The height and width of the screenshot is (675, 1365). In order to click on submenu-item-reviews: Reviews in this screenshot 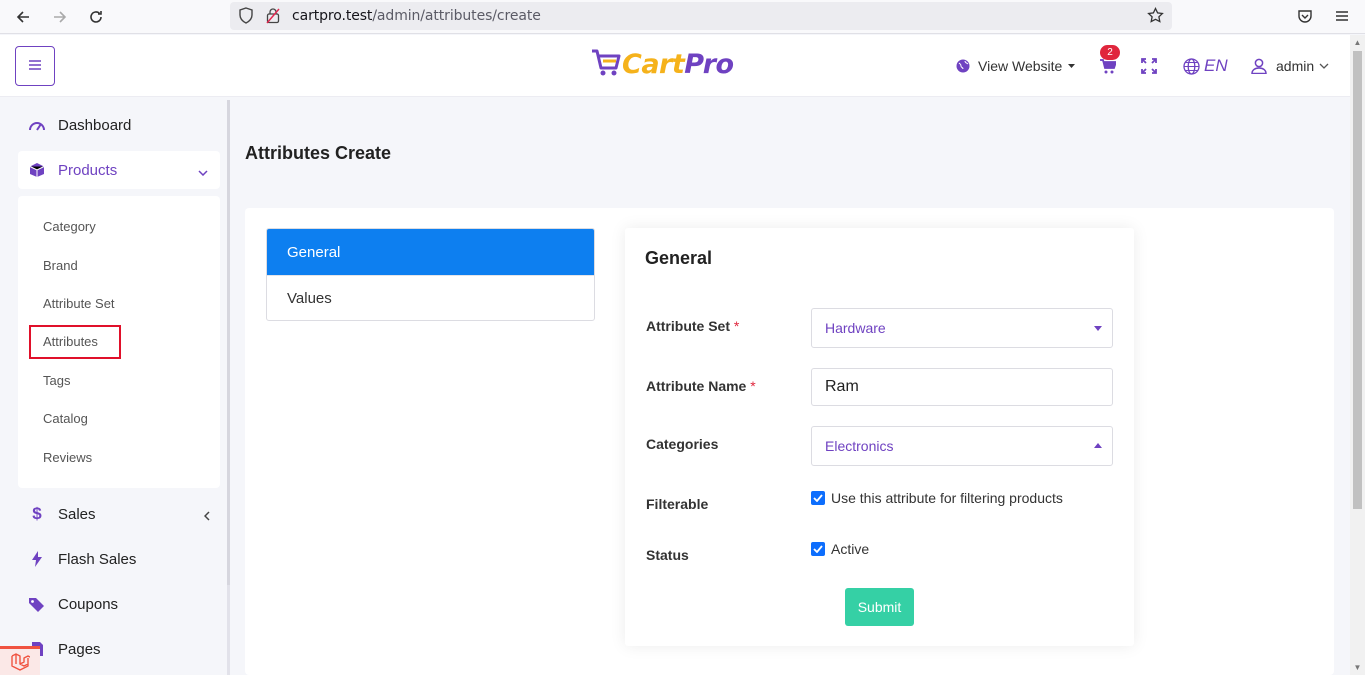, I will do `click(67, 457)`.